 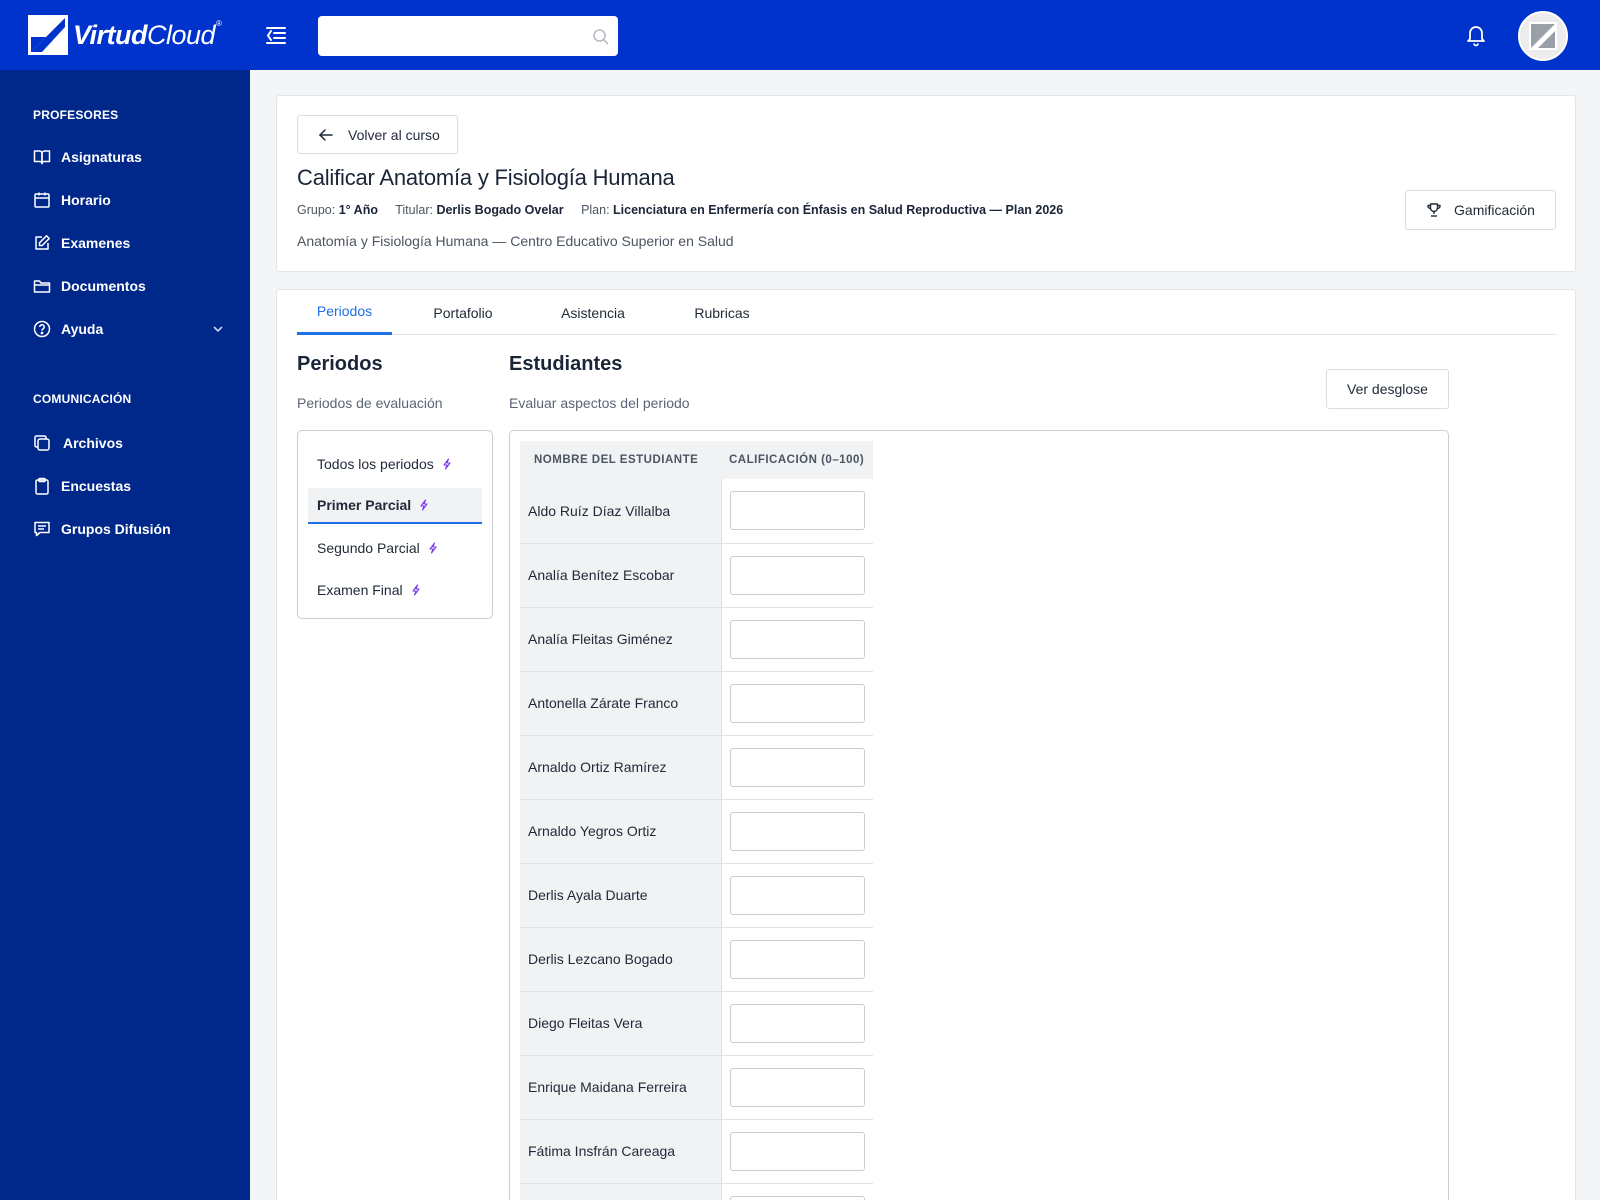 What do you see at coordinates (101, 157) in the screenshot?
I see `sidebar-item-label: Asignaturas` at bounding box center [101, 157].